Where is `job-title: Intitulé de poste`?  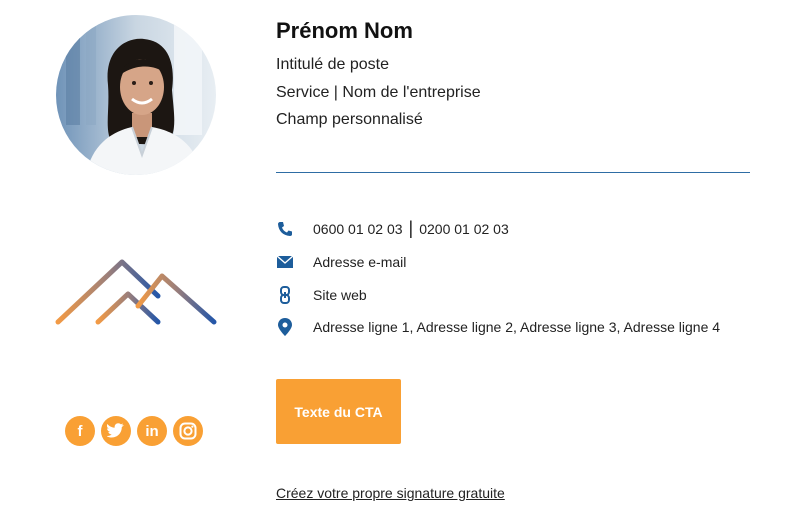 job-title: Intitulé de poste is located at coordinates (332, 64).